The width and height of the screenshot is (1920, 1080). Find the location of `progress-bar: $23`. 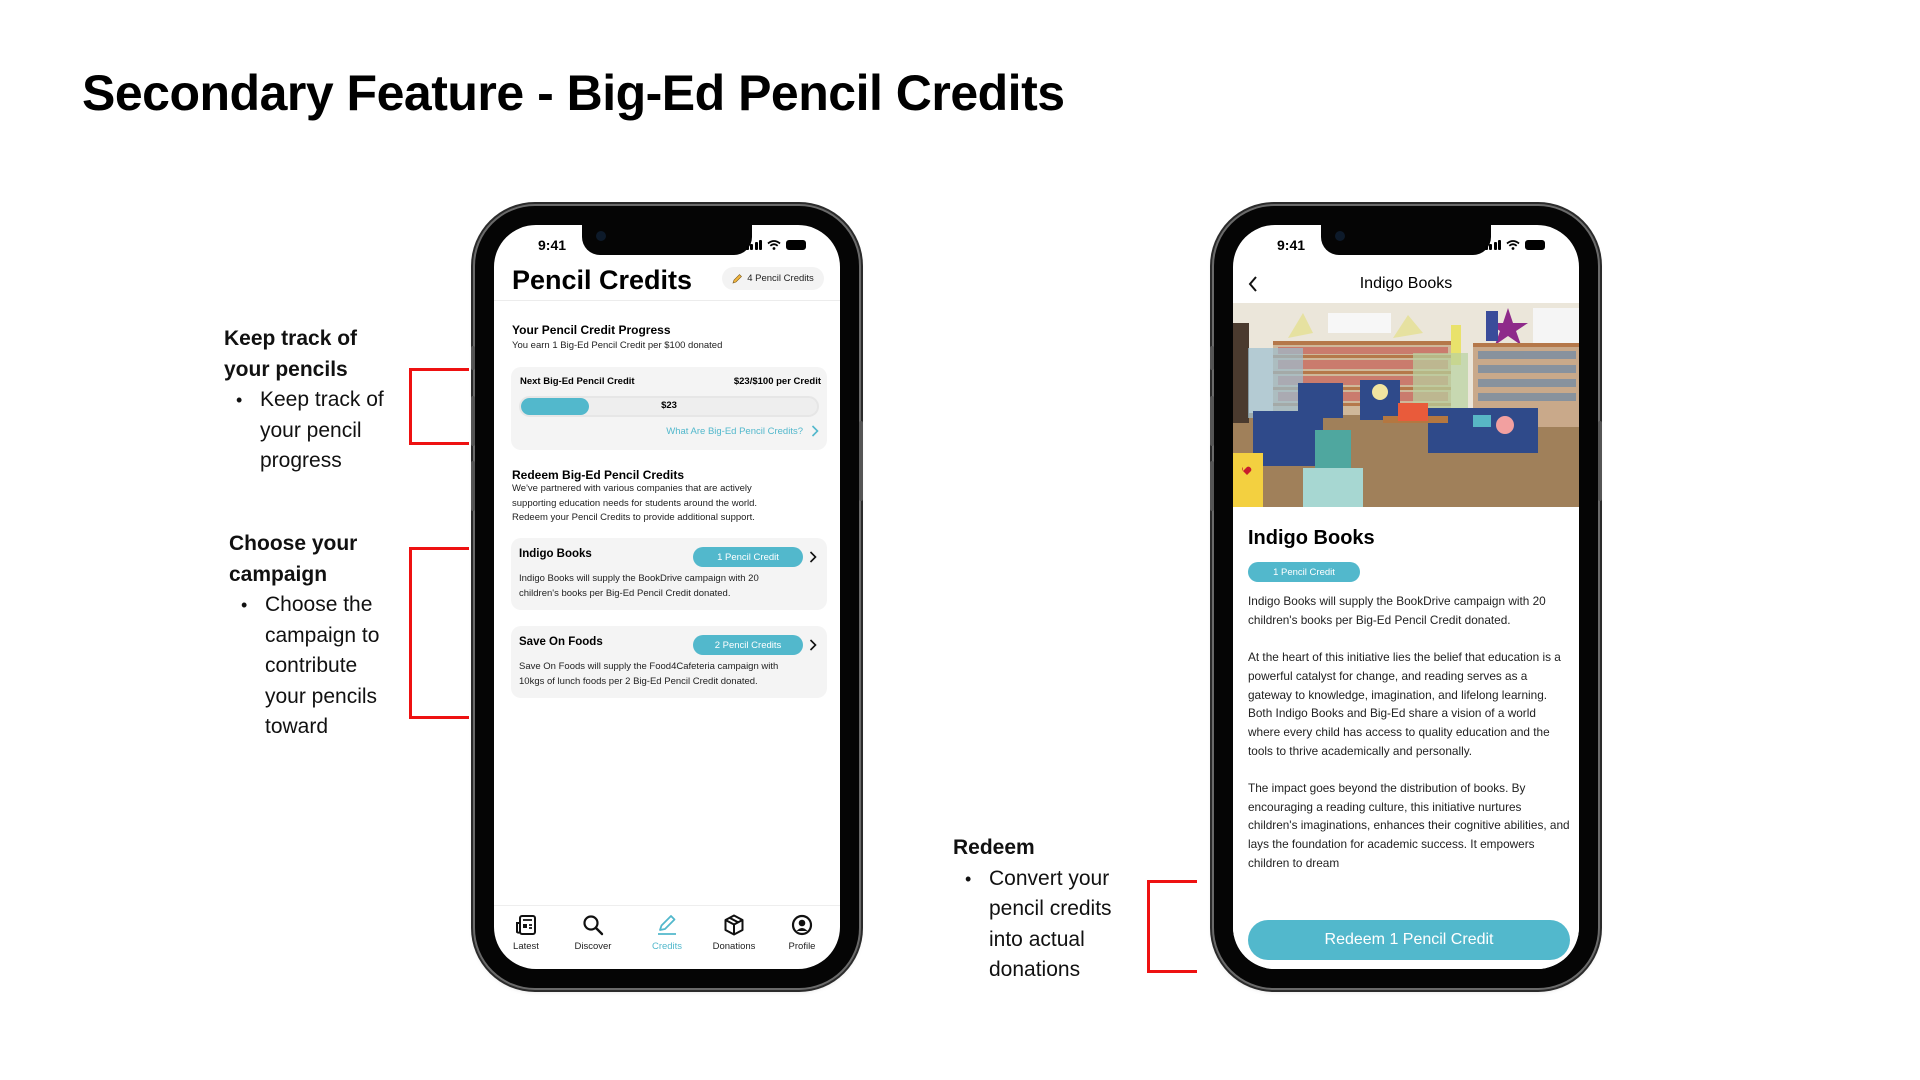

progress-bar: $23 is located at coordinates (669, 406).